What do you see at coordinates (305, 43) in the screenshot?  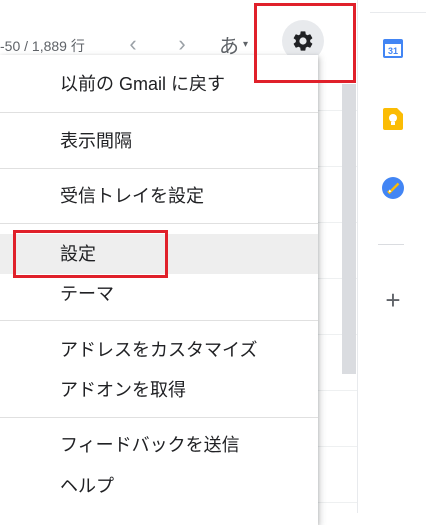 I see `highlight-box-settings-gear` at bounding box center [305, 43].